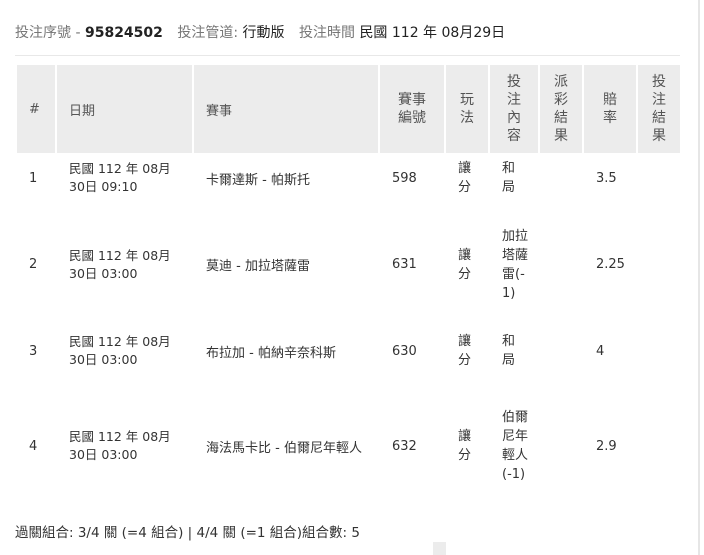  Describe the element at coordinates (286, 109) in the screenshot. I see `header-match: 賽事` at that location.